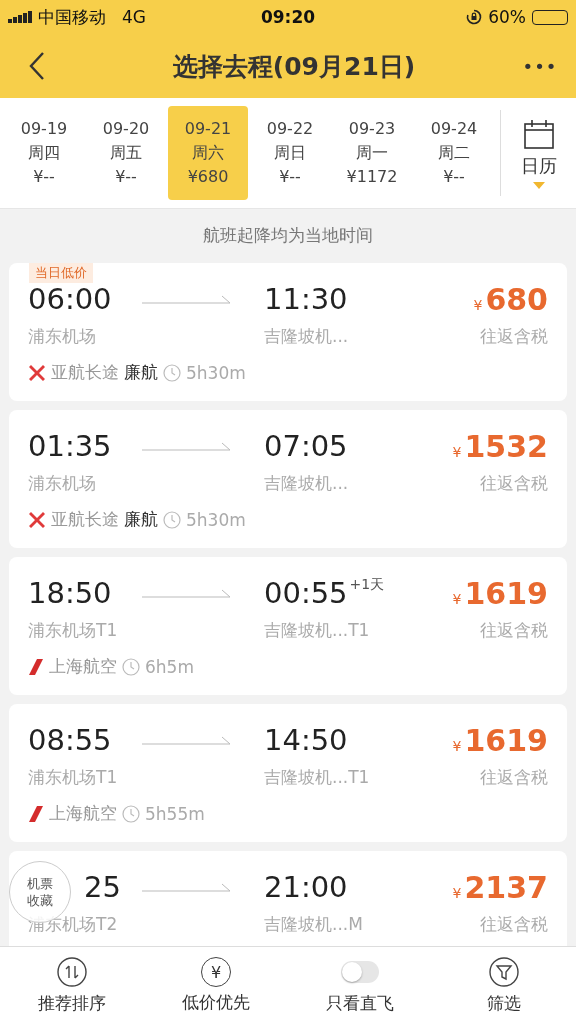 Image resolution: width=576 pixels, height=1024 pixels. I want to click on toolbar-button: ¥ 低价优先, so click(216, 985).